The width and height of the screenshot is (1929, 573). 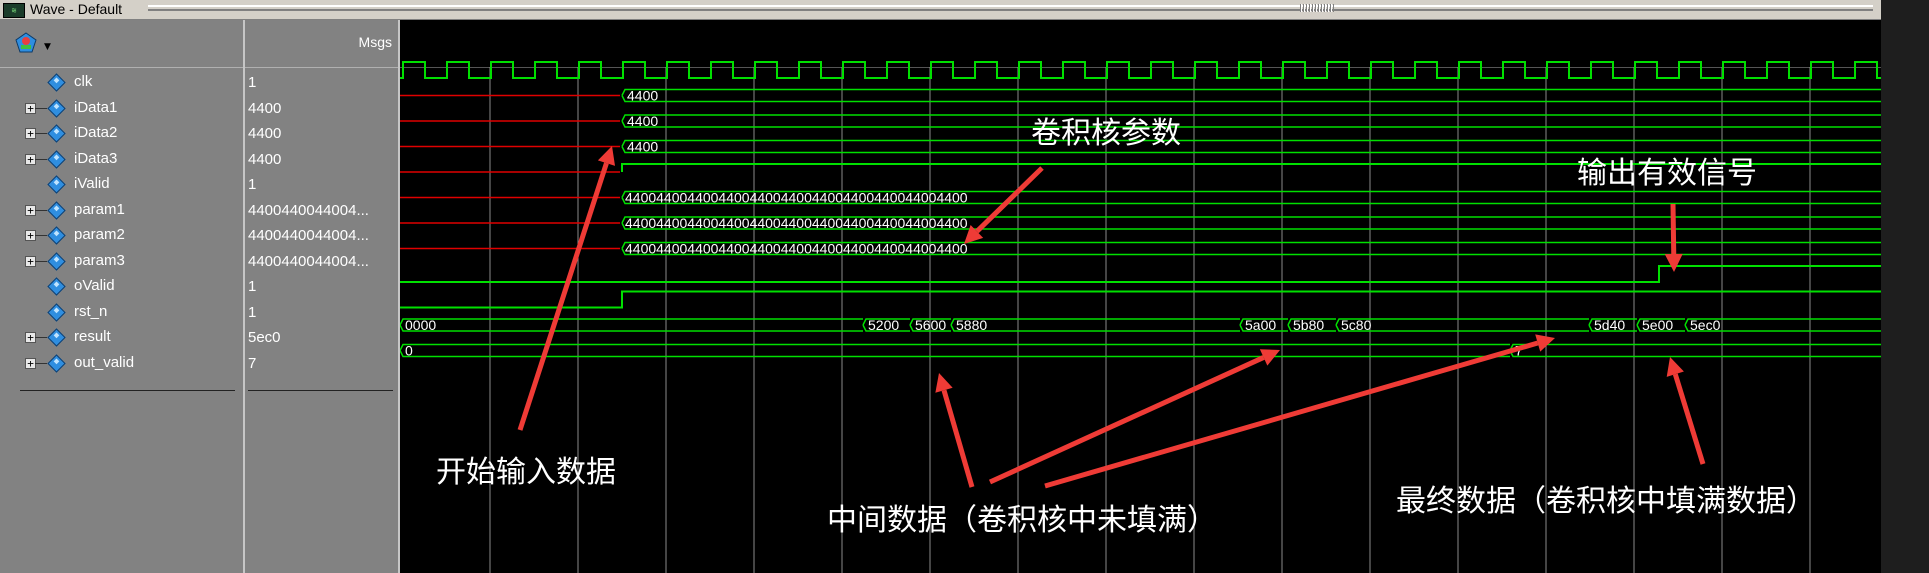 What do you see at coordinates (96, 107) in the screenshot?
I see `signal-name: iData1` at bounding box center [96, 107].